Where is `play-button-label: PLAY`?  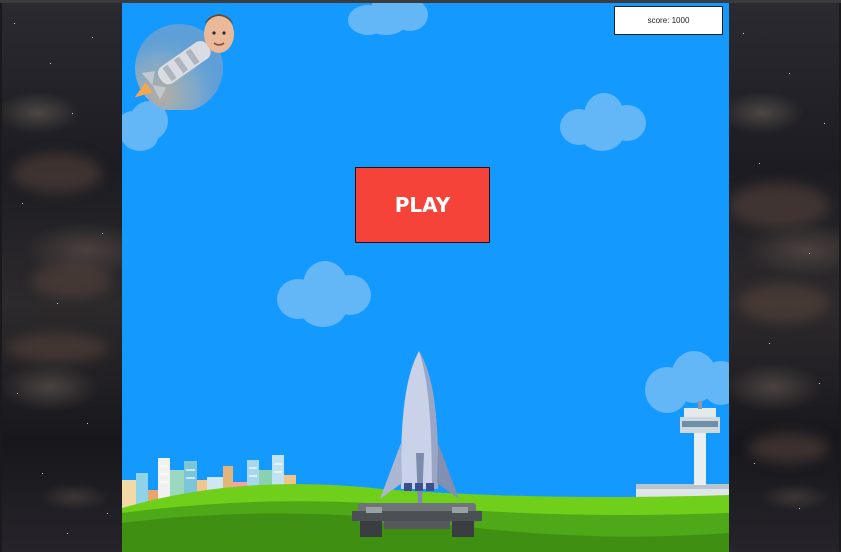
play-button-label: PLAY is located at coordinates (422, 205).